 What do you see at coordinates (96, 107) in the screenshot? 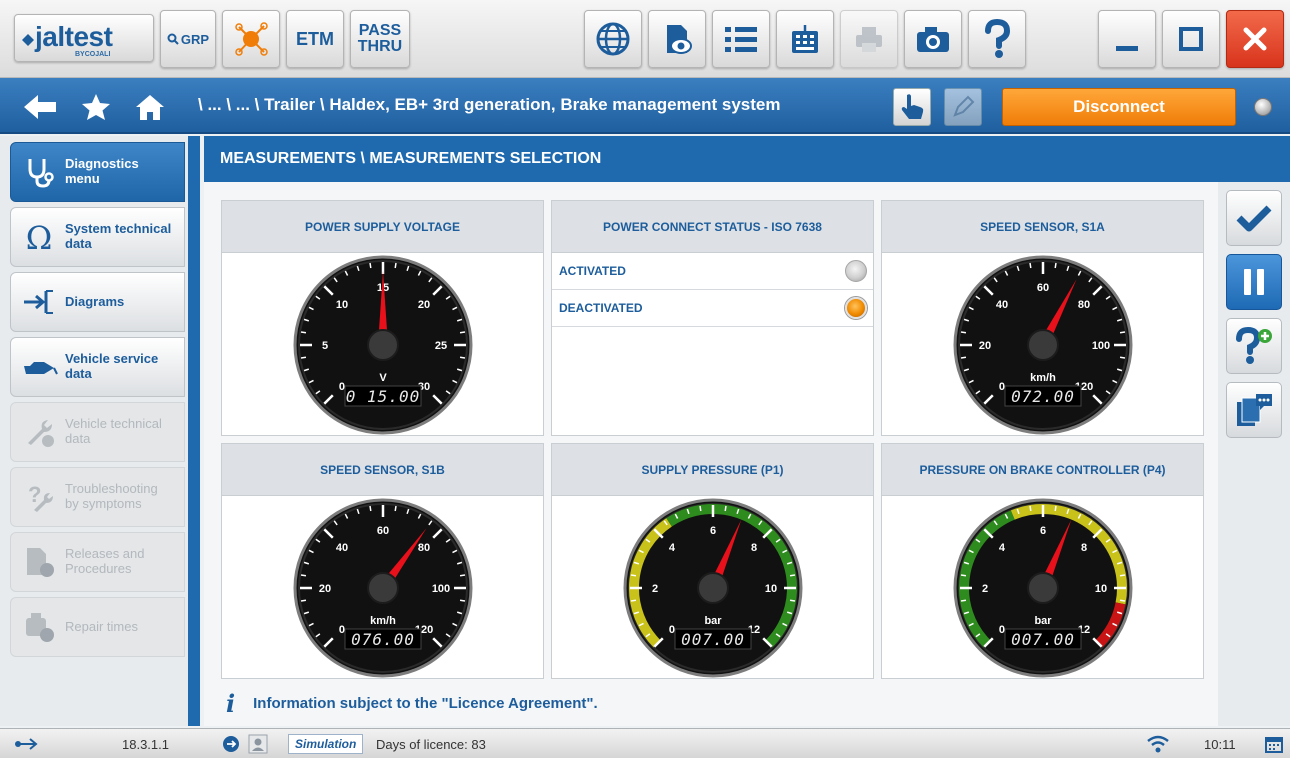
I see `favorites-star-icon` at bounding box center [96, 107].